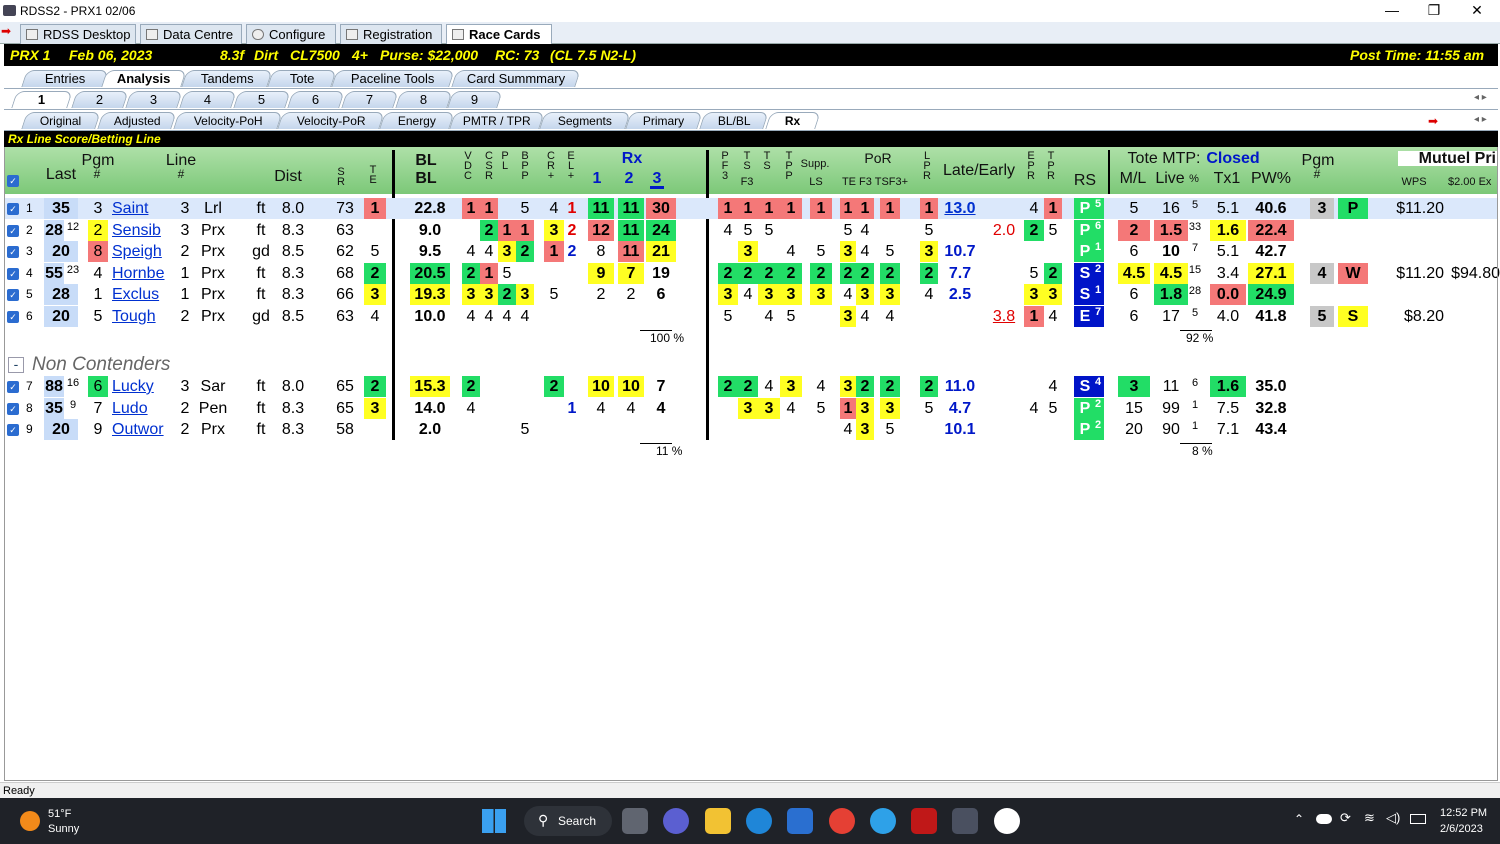 The width and height of the screenshot is (1500, 844). What do you see at coordinates (191, 34) in the screenshot?
I see `tab-data-centre: Data Centre` at bounding box center [191, 34].